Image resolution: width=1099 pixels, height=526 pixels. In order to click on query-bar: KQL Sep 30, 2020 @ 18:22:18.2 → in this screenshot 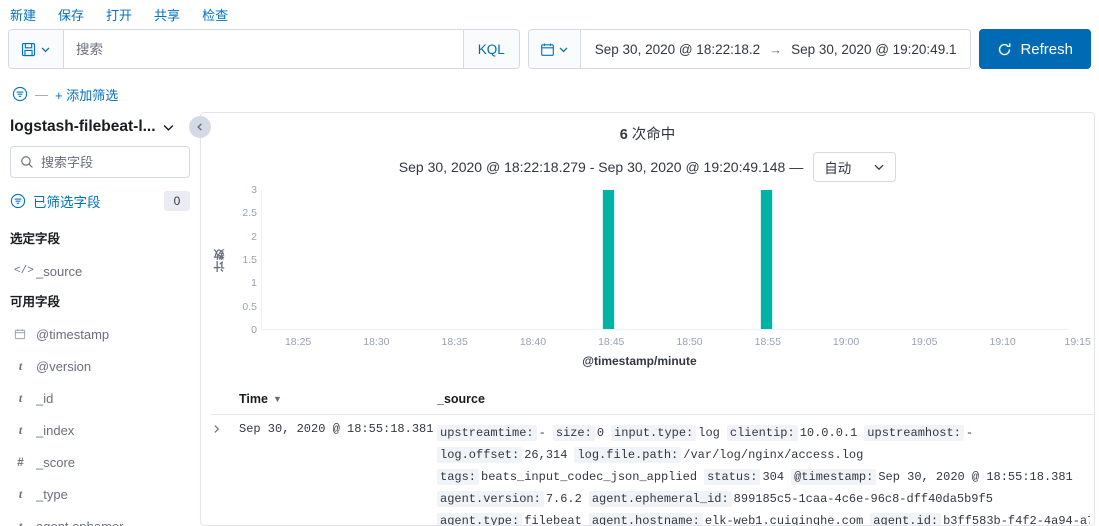, I will do `click(549, 54)`.